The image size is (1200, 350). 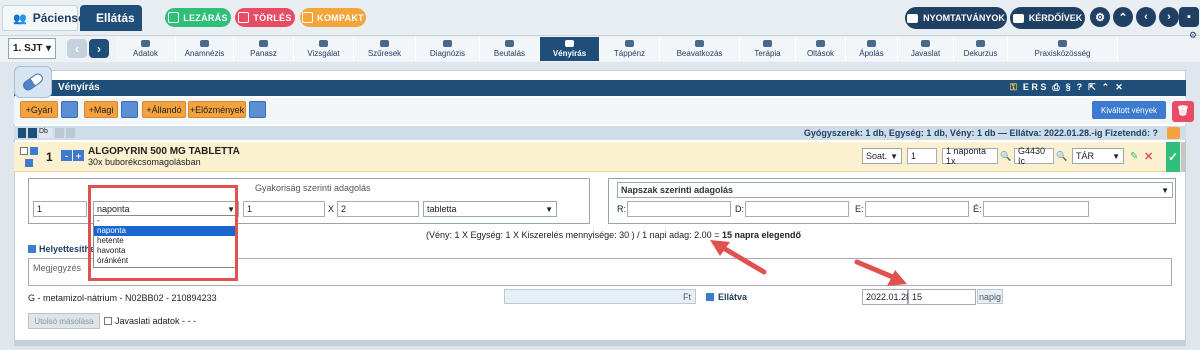 What do you see at coordinates (768, 49) in the screenshot?
I see `tab-terapia: Terápia` at bounding box center [768, 49].